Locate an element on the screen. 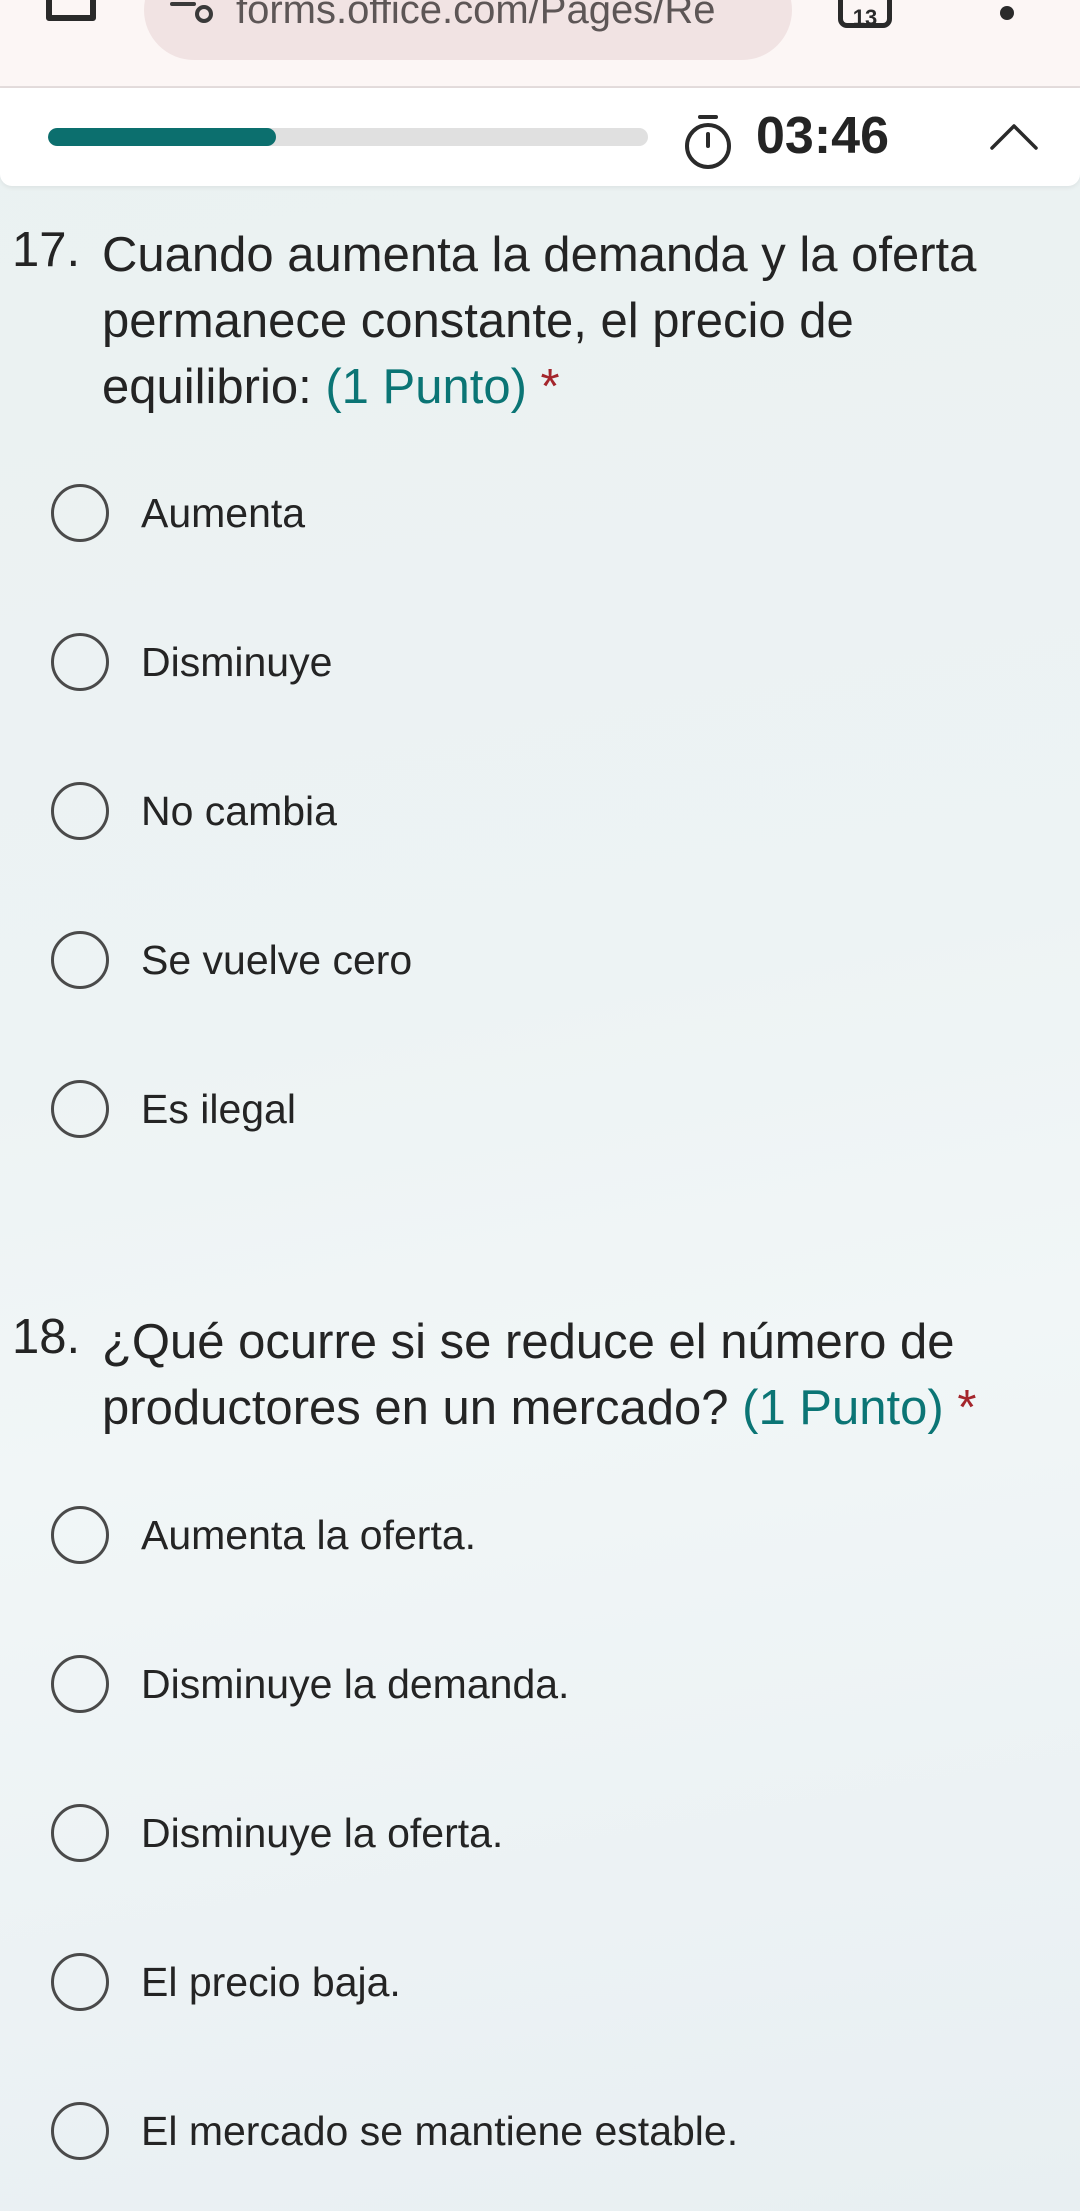 This screenshot has width=1080, height=2211. address-bar: forms.office.com/Pages/Re is located at coordinates (468, 30).